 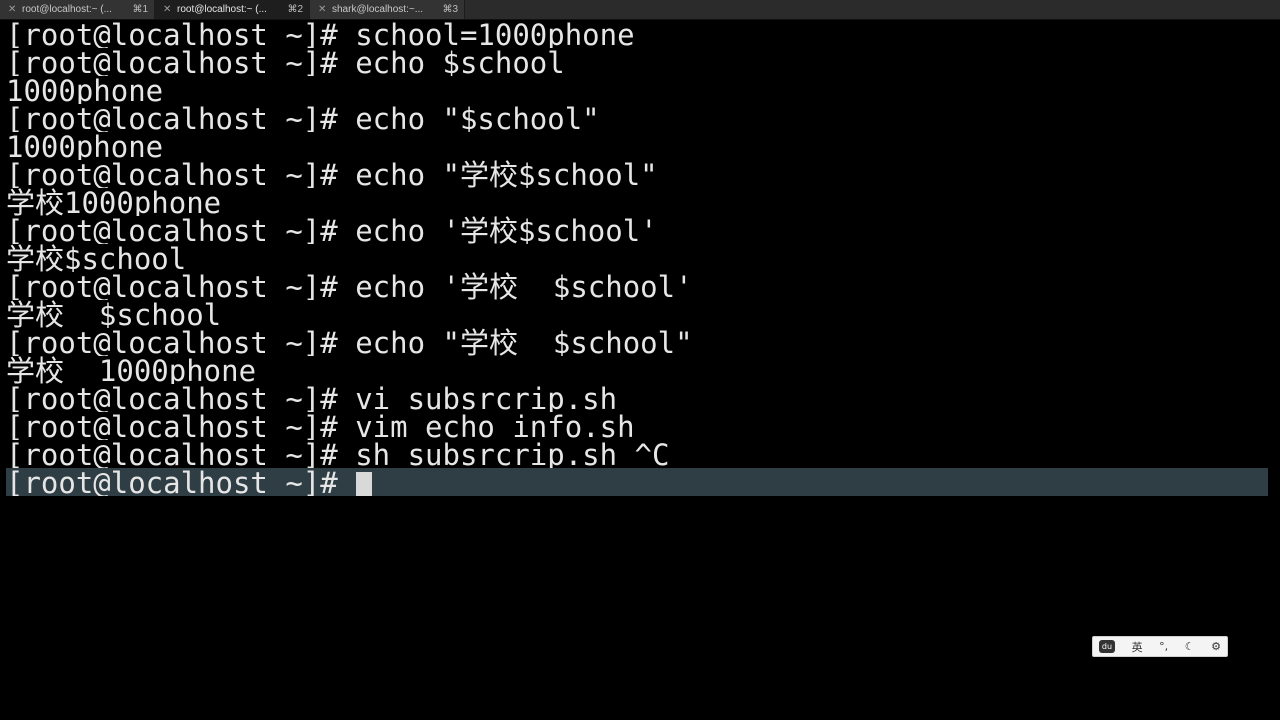 What do you see at coordinates (1190, 646) in the screenshot?
I see `ime-skin-moon-icon: ☾` at bounding box center [1190, 646].